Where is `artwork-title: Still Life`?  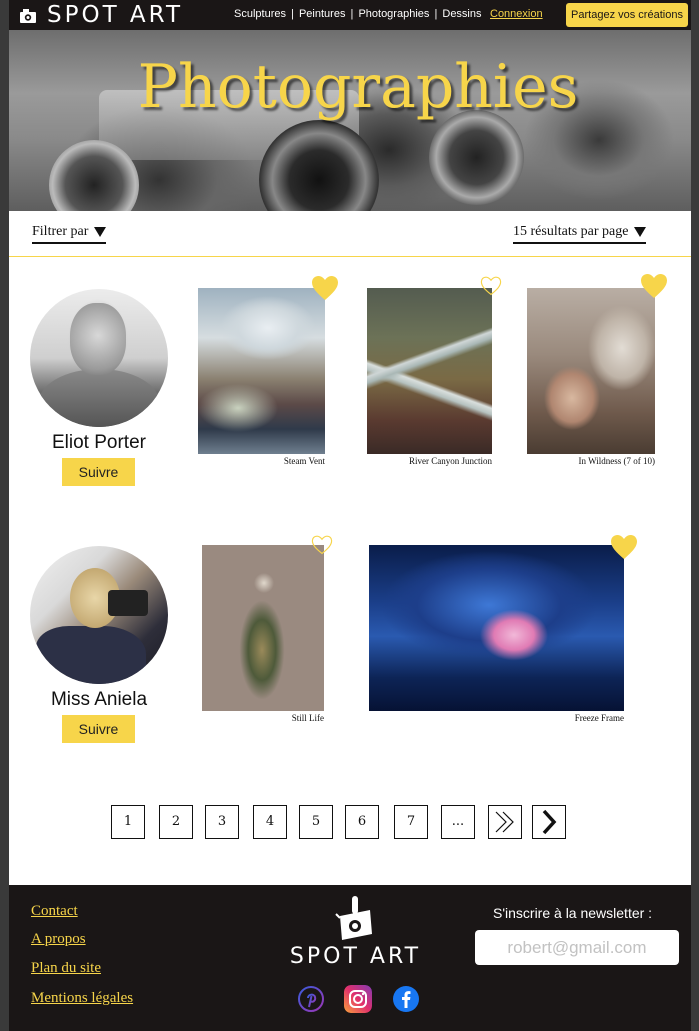 artwork-title: Still Life is located at coordinates (263, 718).